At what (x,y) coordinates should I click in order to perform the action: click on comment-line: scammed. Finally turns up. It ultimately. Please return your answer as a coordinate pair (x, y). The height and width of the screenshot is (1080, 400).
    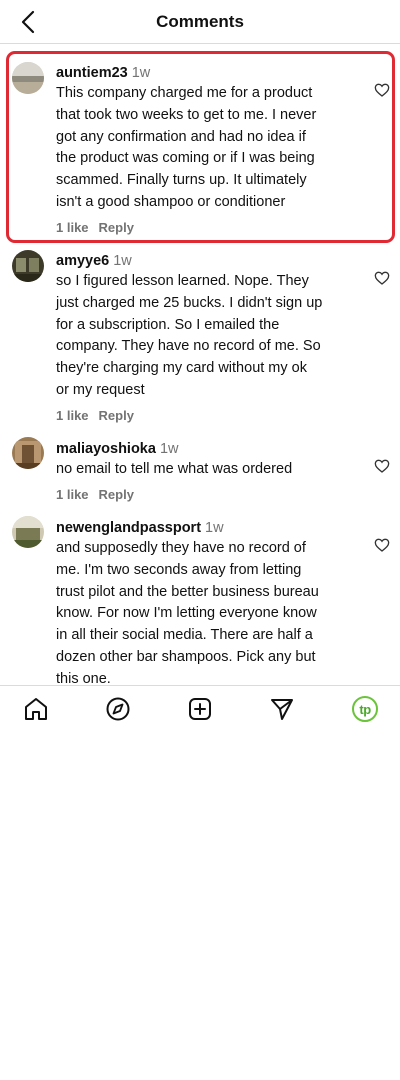
    Looking at the image, I should click on (181, 180).